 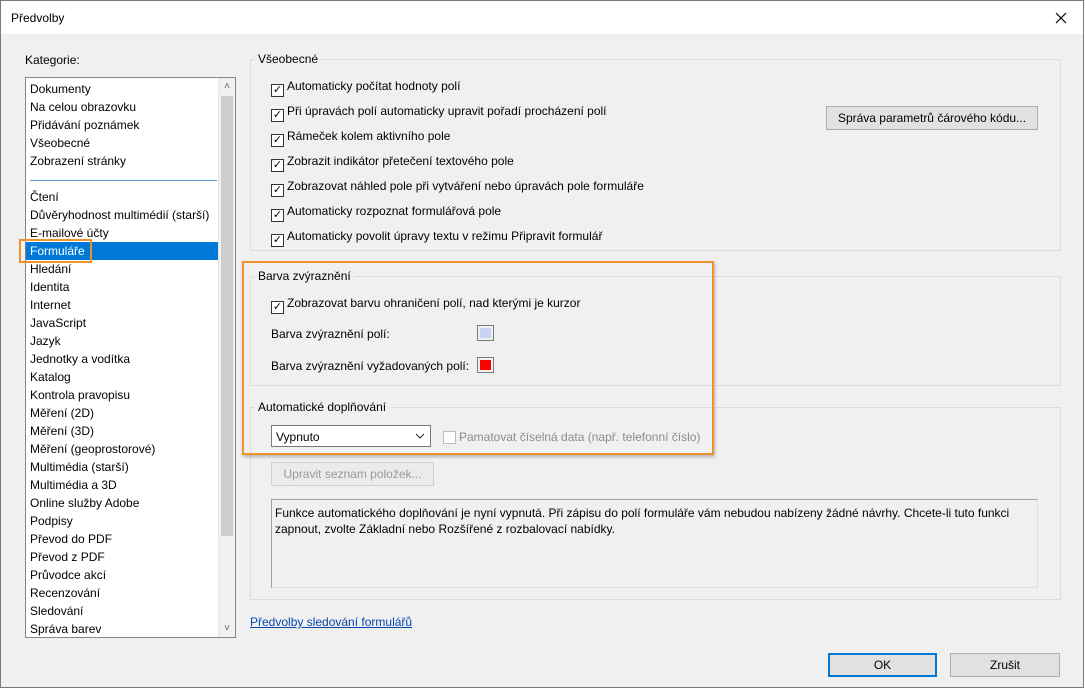 I want to click on required-color-fill, so click(x=485, y=365).